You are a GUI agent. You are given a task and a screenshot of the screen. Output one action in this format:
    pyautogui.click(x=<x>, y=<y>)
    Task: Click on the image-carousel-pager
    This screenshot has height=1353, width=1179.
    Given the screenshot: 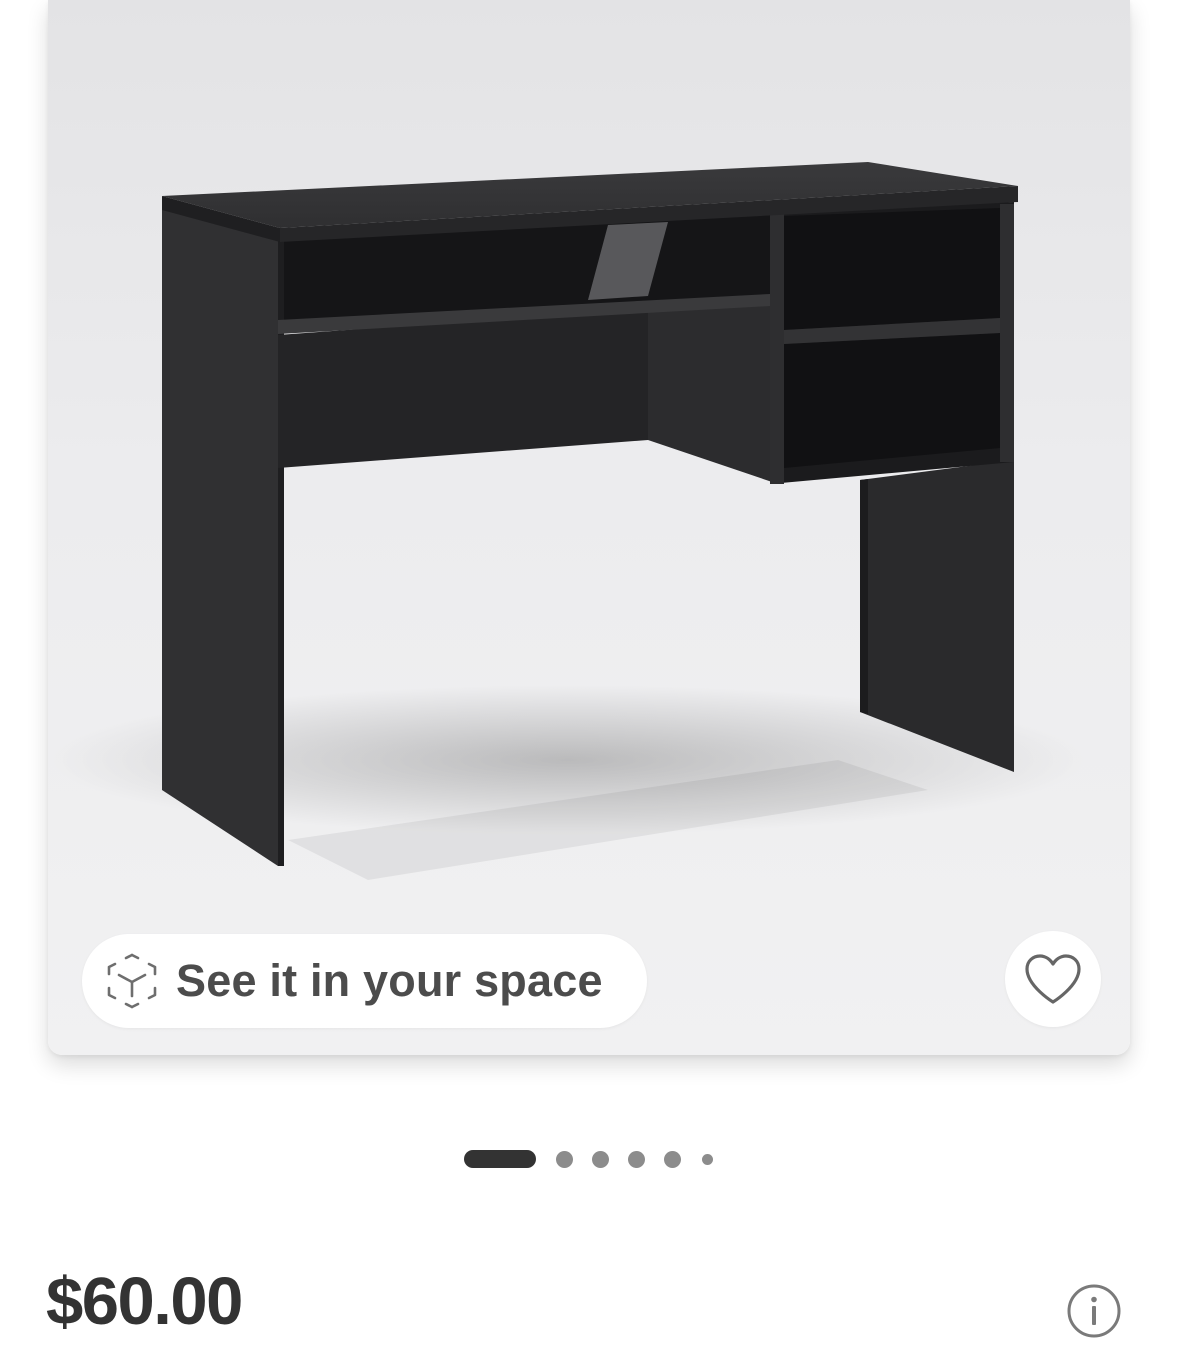 What is the action you would take?
    pyautogui.click(x=598, y=1159)
    